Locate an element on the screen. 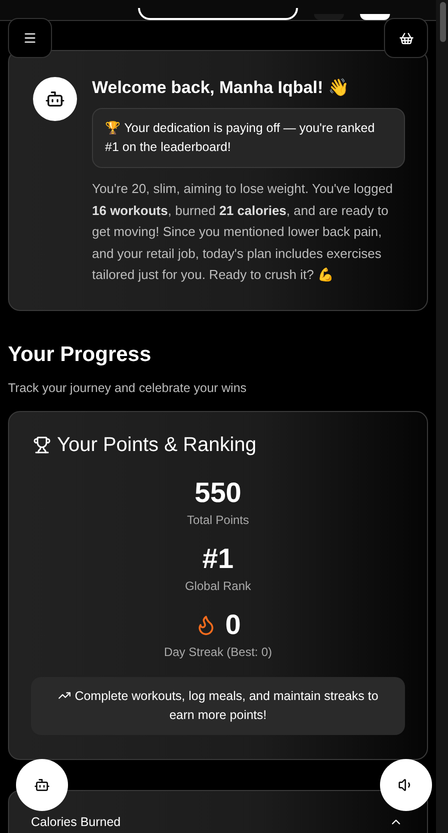 The width and height of the screenshot is (448, 833). basket-button is located at coordinates (406, 38).